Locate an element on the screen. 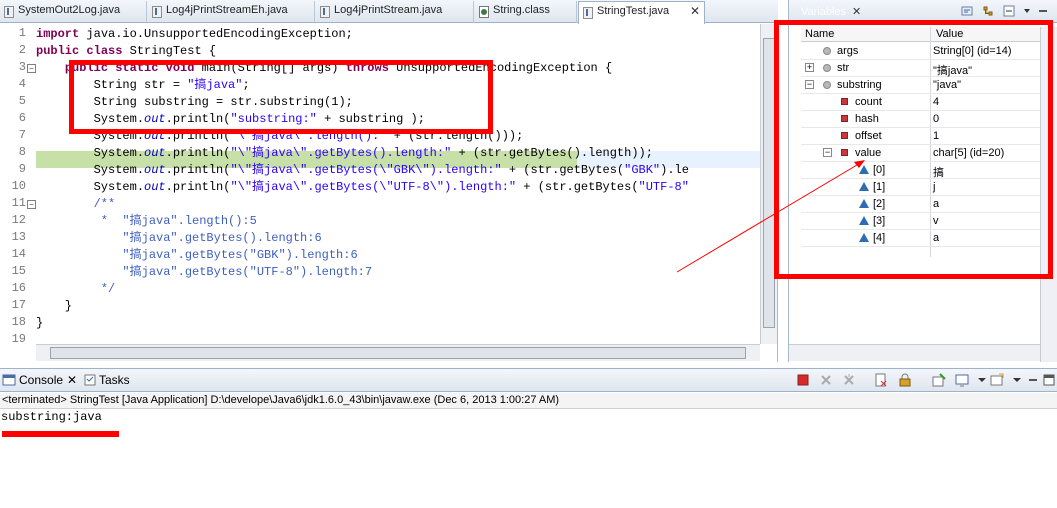 The width and height of the screenshot is (1057, 508). code-line: /** is located at coordinates (76, 204).